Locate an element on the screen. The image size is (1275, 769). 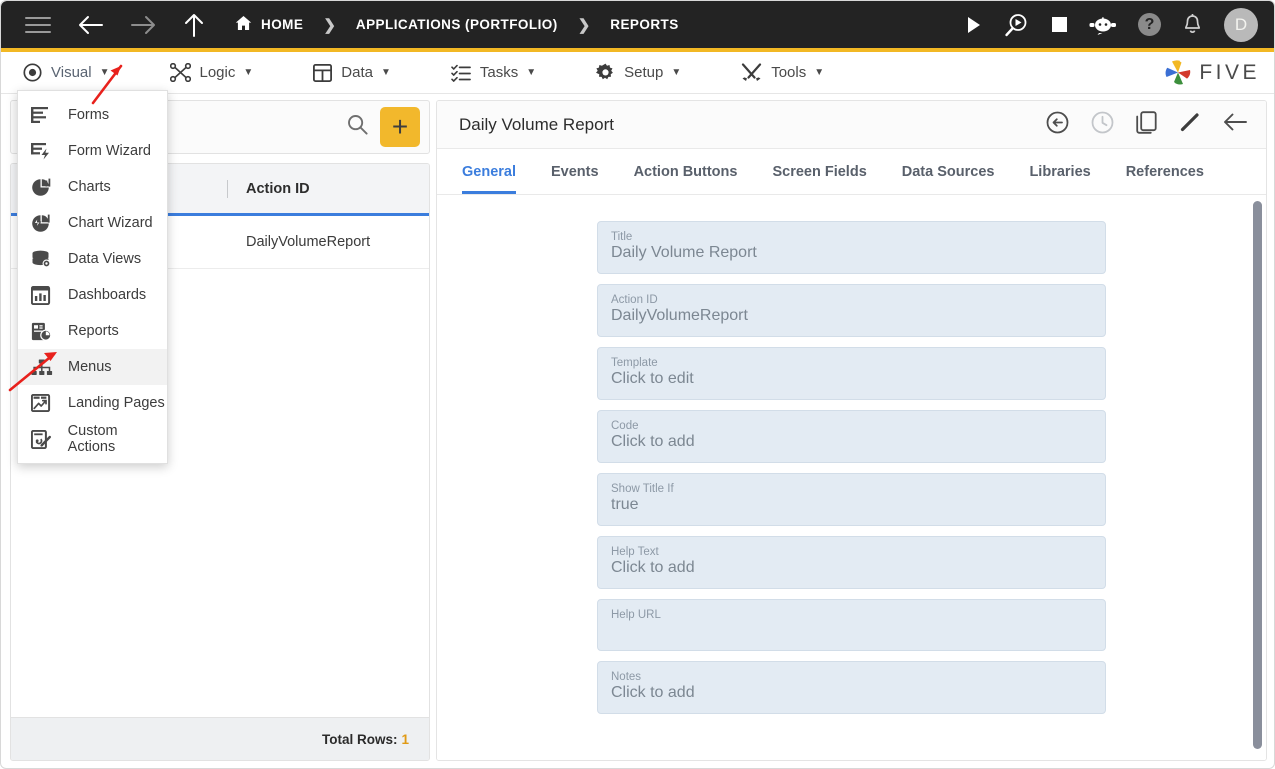
field-help-url: Help URL is located at coordinates (851, 625).